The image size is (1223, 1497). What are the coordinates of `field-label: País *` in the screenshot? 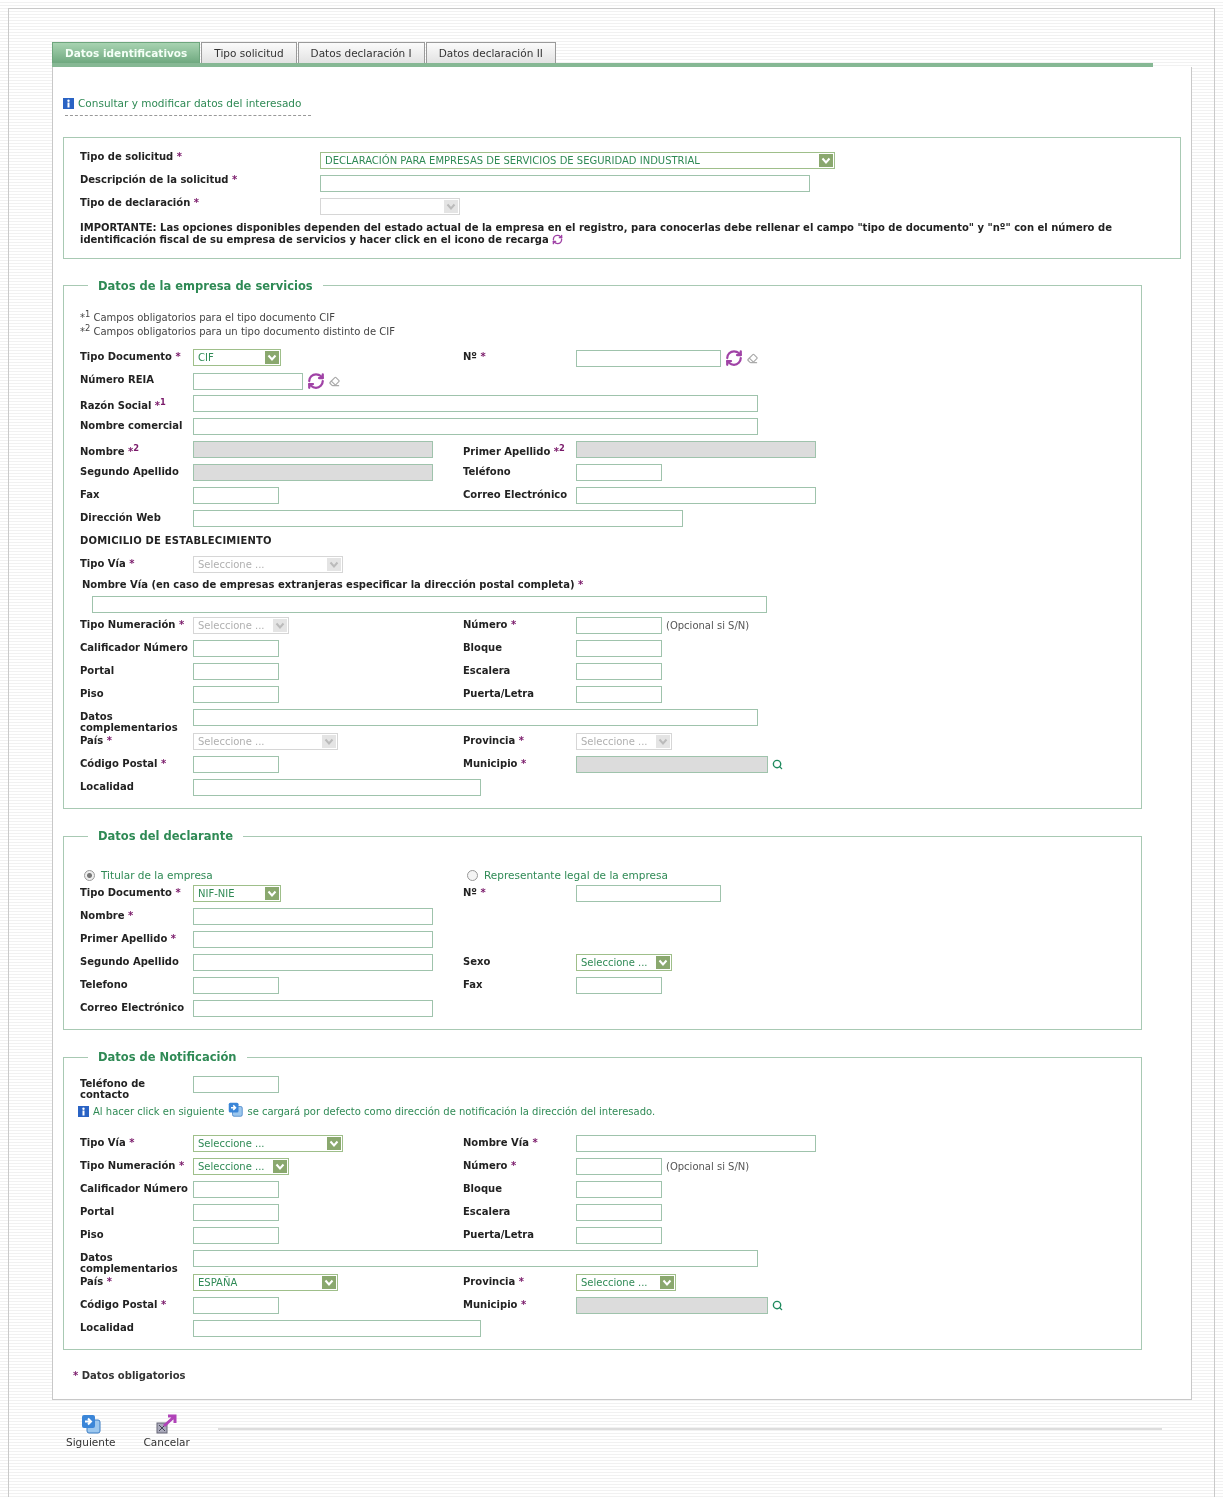 It's located at (96, 1281).